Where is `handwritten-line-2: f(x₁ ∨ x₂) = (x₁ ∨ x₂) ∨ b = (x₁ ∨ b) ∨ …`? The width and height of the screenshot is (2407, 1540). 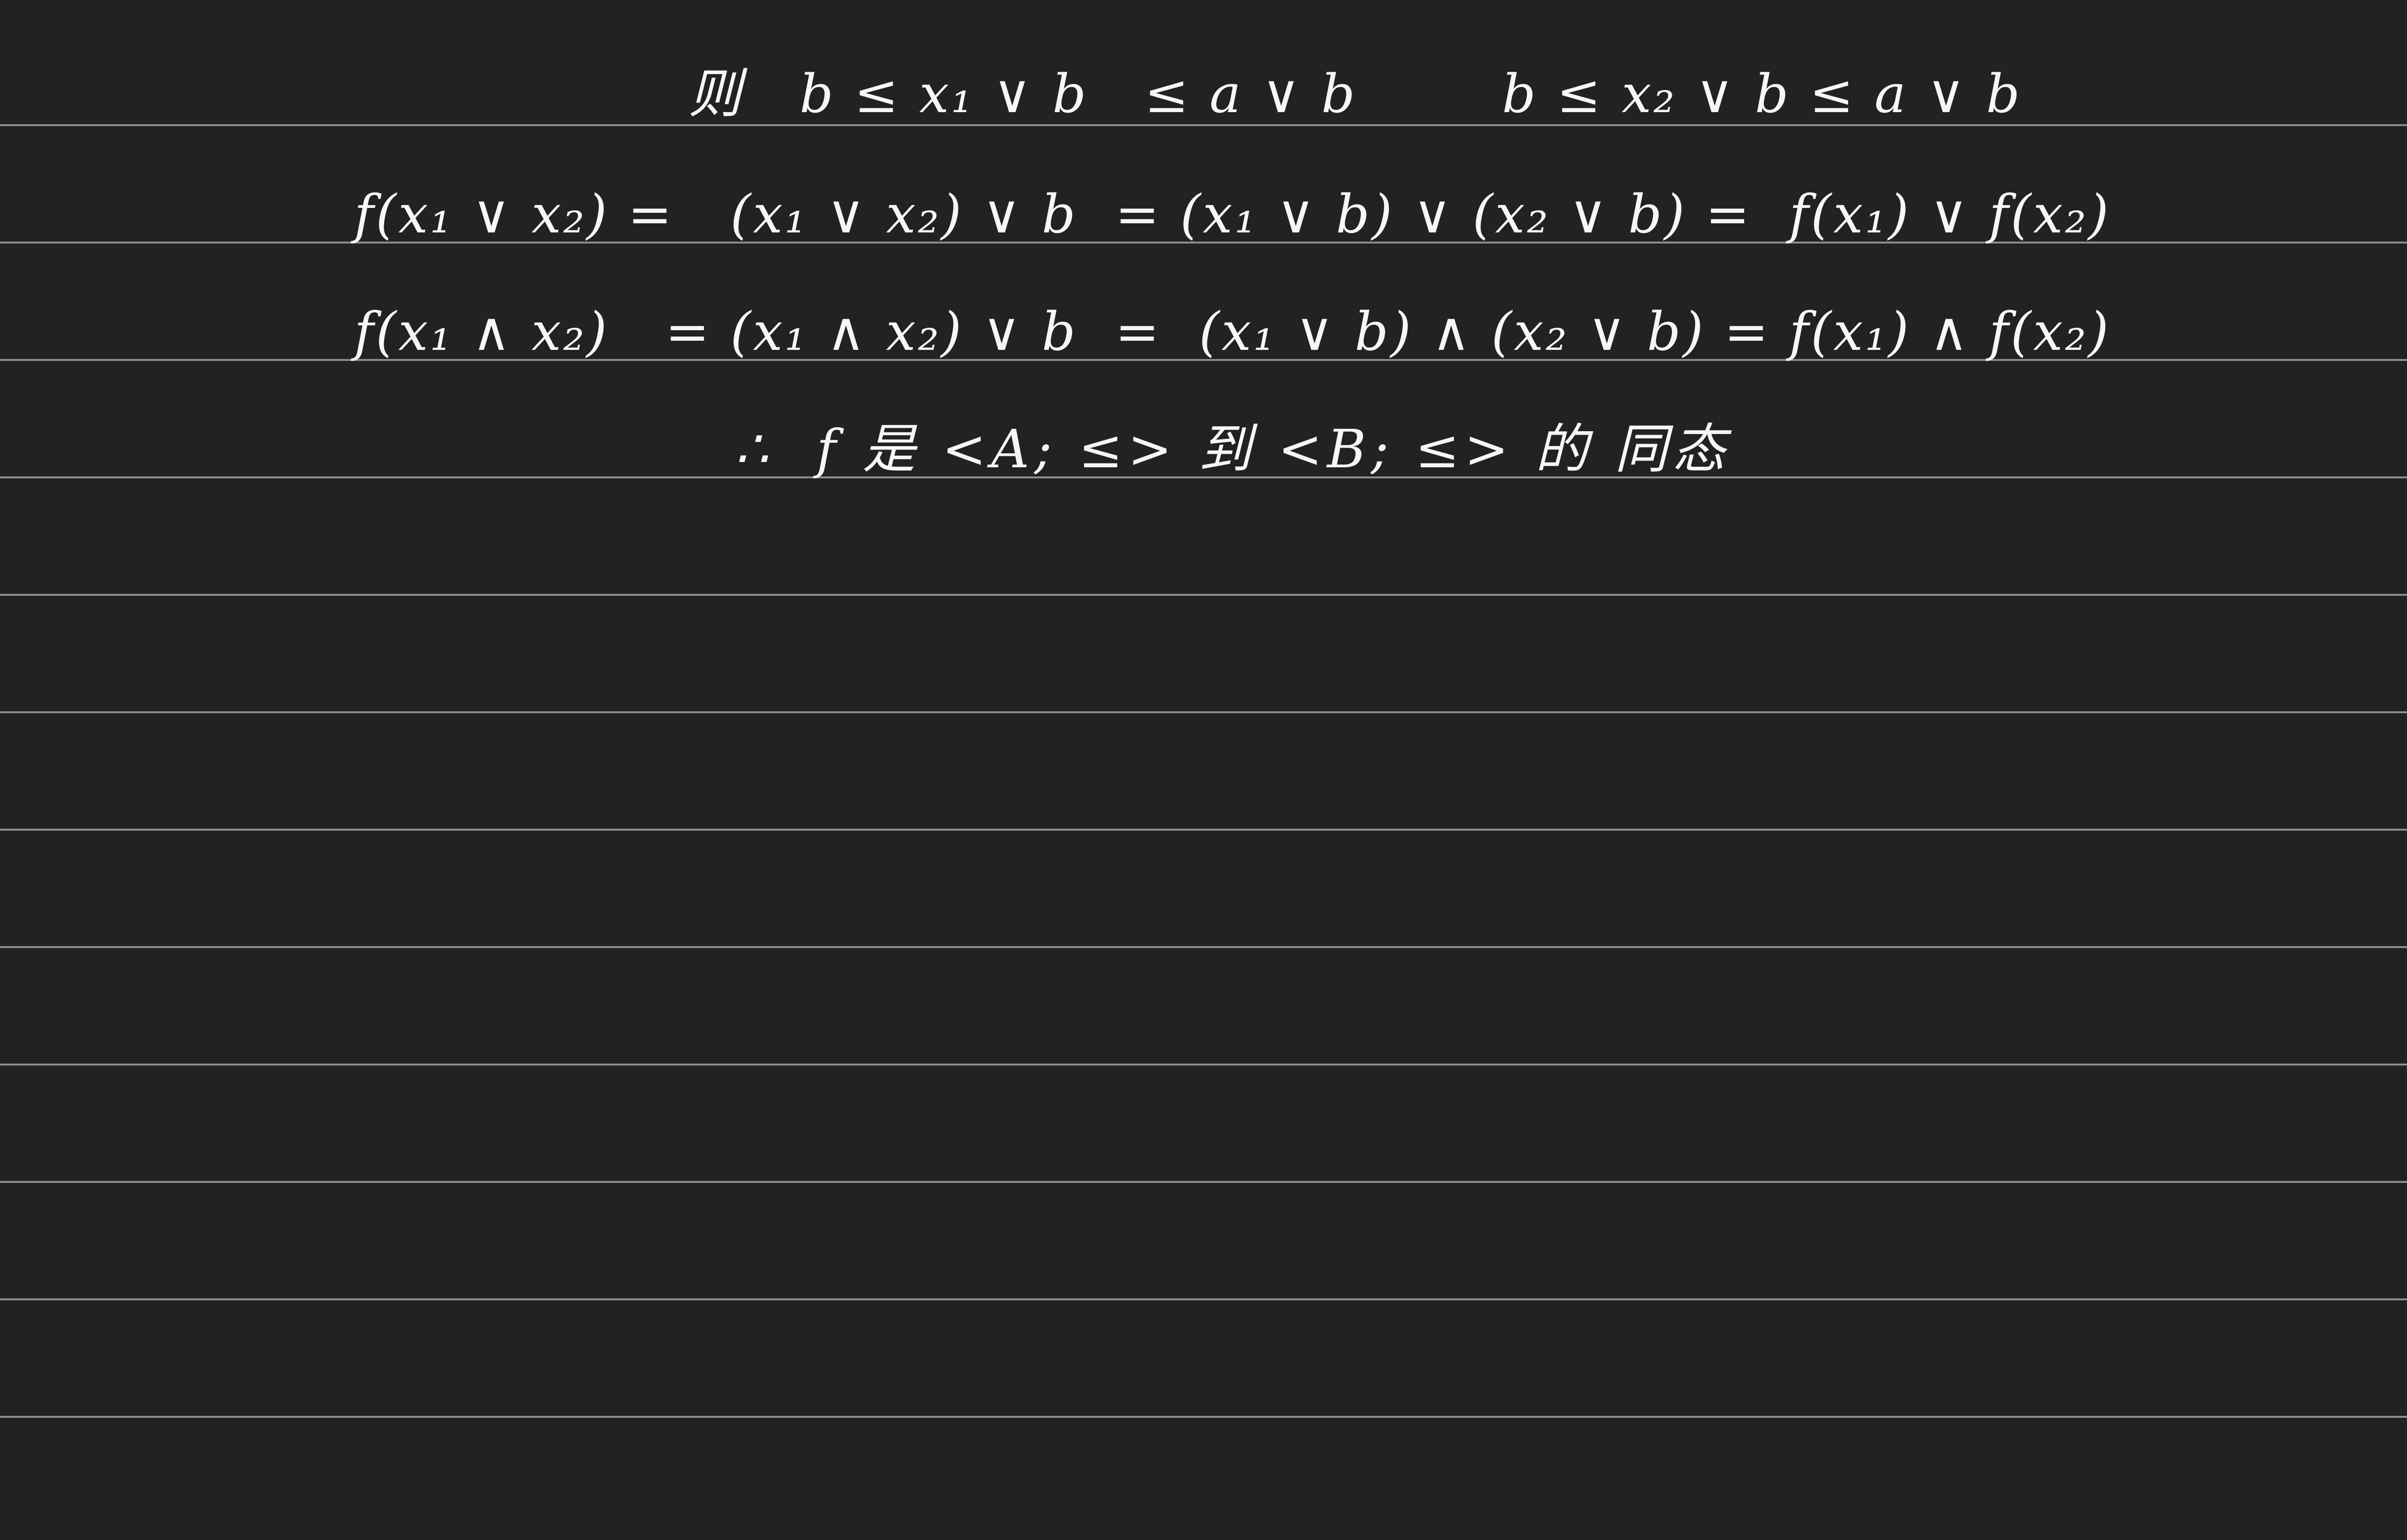
handwritten-line-2: f(x₁ ∨ x₂) = (x₁ ∨ x₂) ∨ b = (x₁ ∨ b) ∨ … is located at coordinates (1232, 214).